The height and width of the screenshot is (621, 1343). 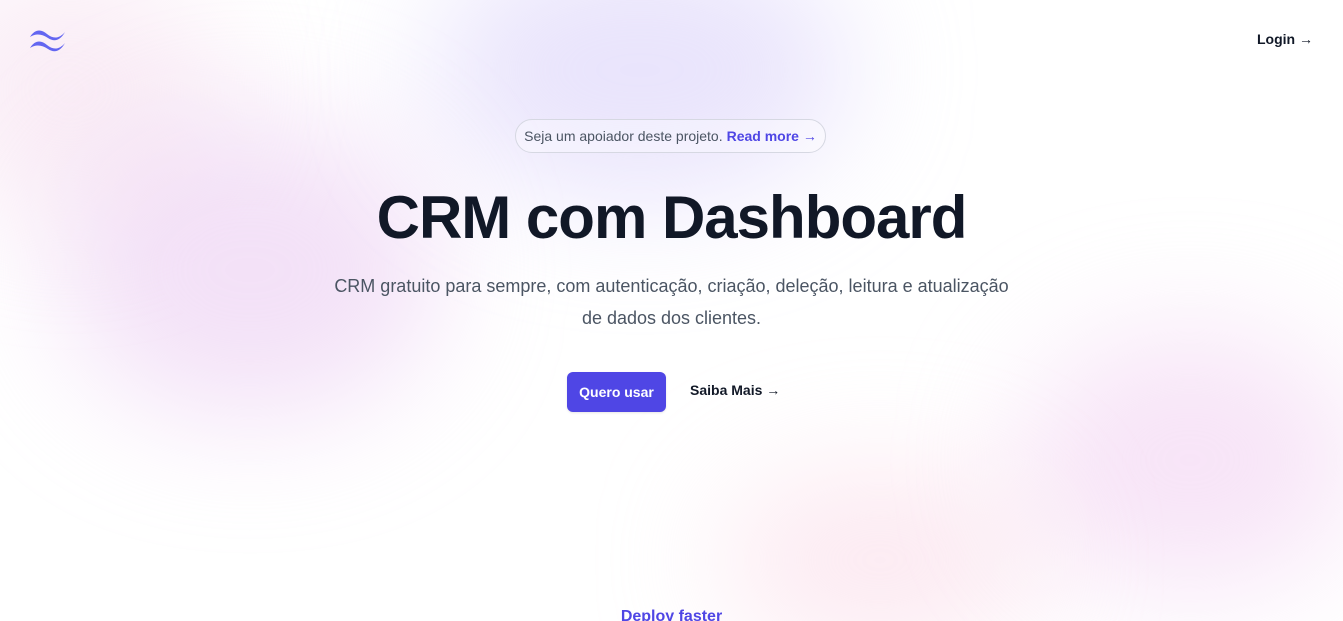 I want to click on read-more-link: Read more →, so click(x=772, y=136).